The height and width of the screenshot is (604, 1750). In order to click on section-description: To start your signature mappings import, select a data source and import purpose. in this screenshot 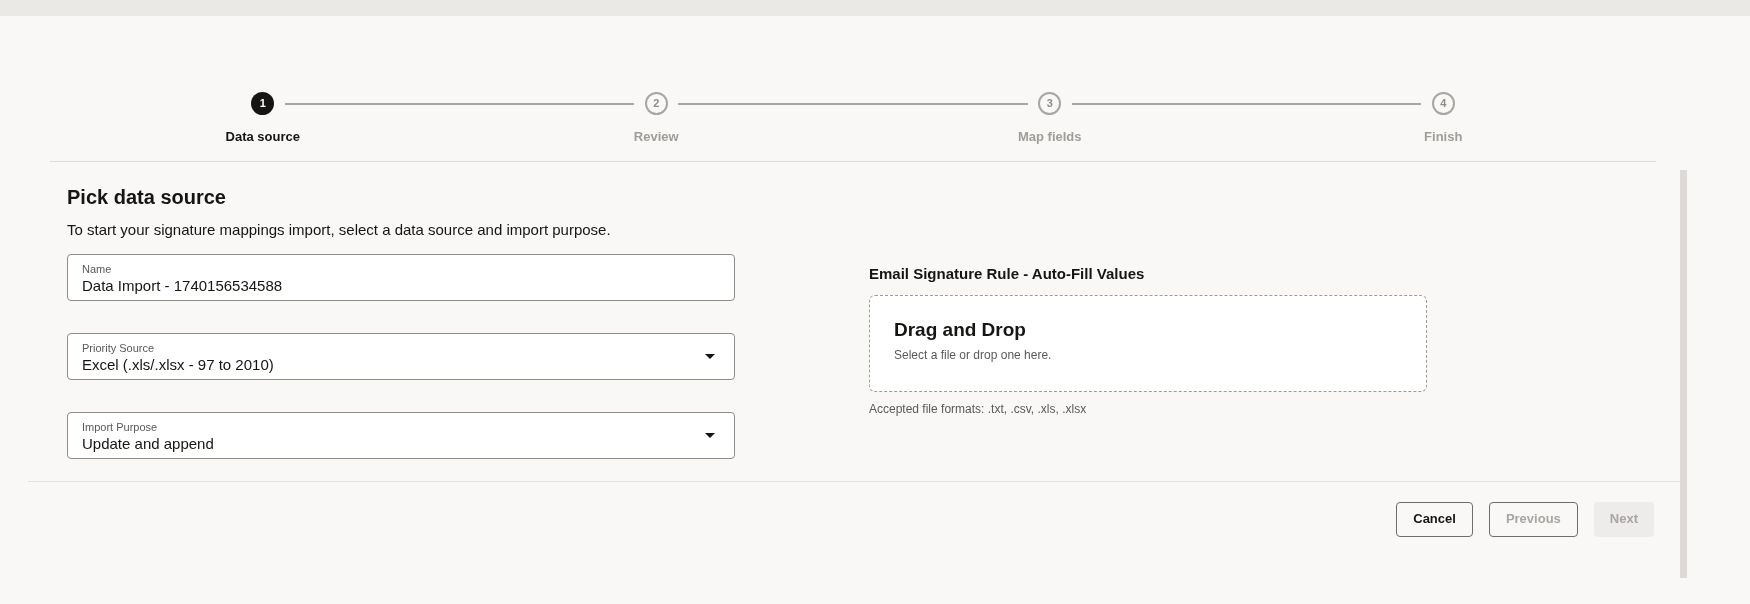, I will do `click(339, 229)`.